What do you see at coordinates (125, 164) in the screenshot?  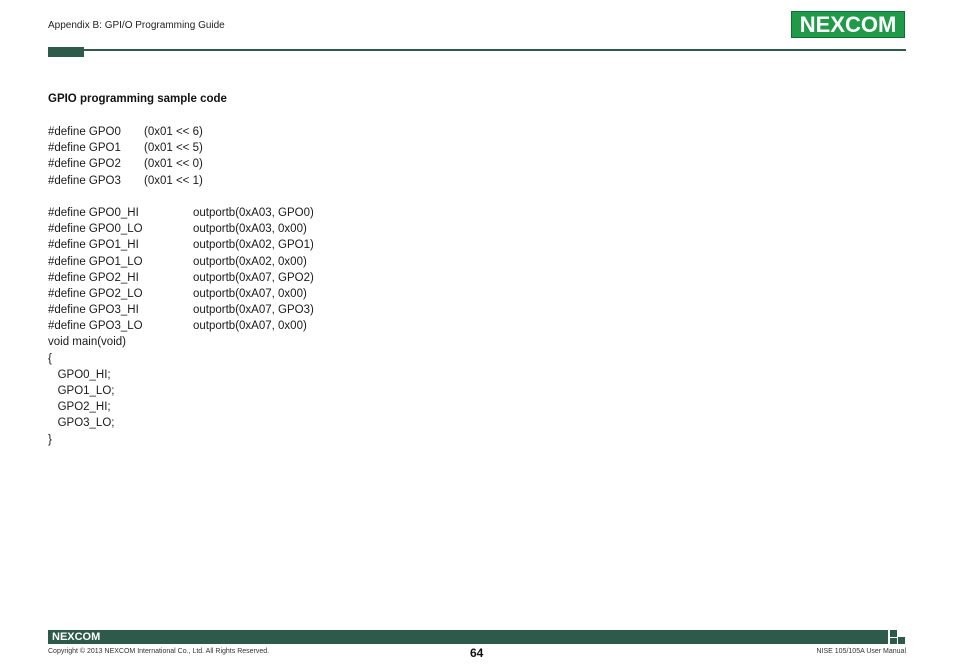 I see `code-line: #define GPO2 (0x01 << 0)` at bounding box center [125, 164].